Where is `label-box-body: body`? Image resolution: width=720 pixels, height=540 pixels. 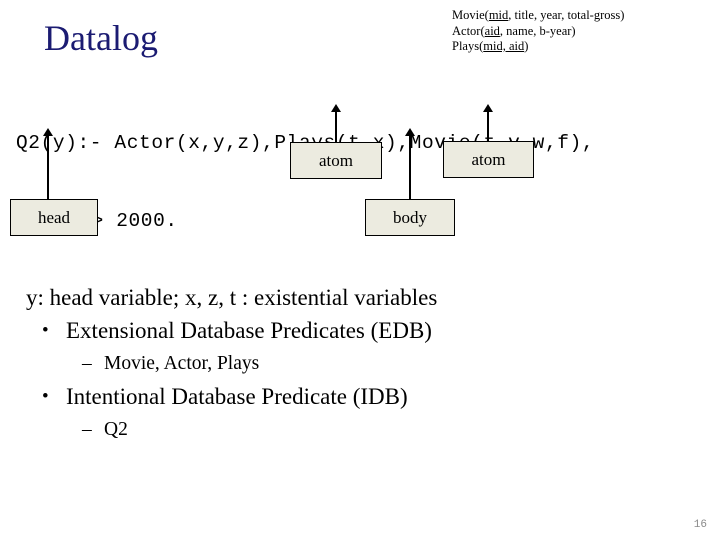 label-box-body: body is located at coordinates (410, 217).